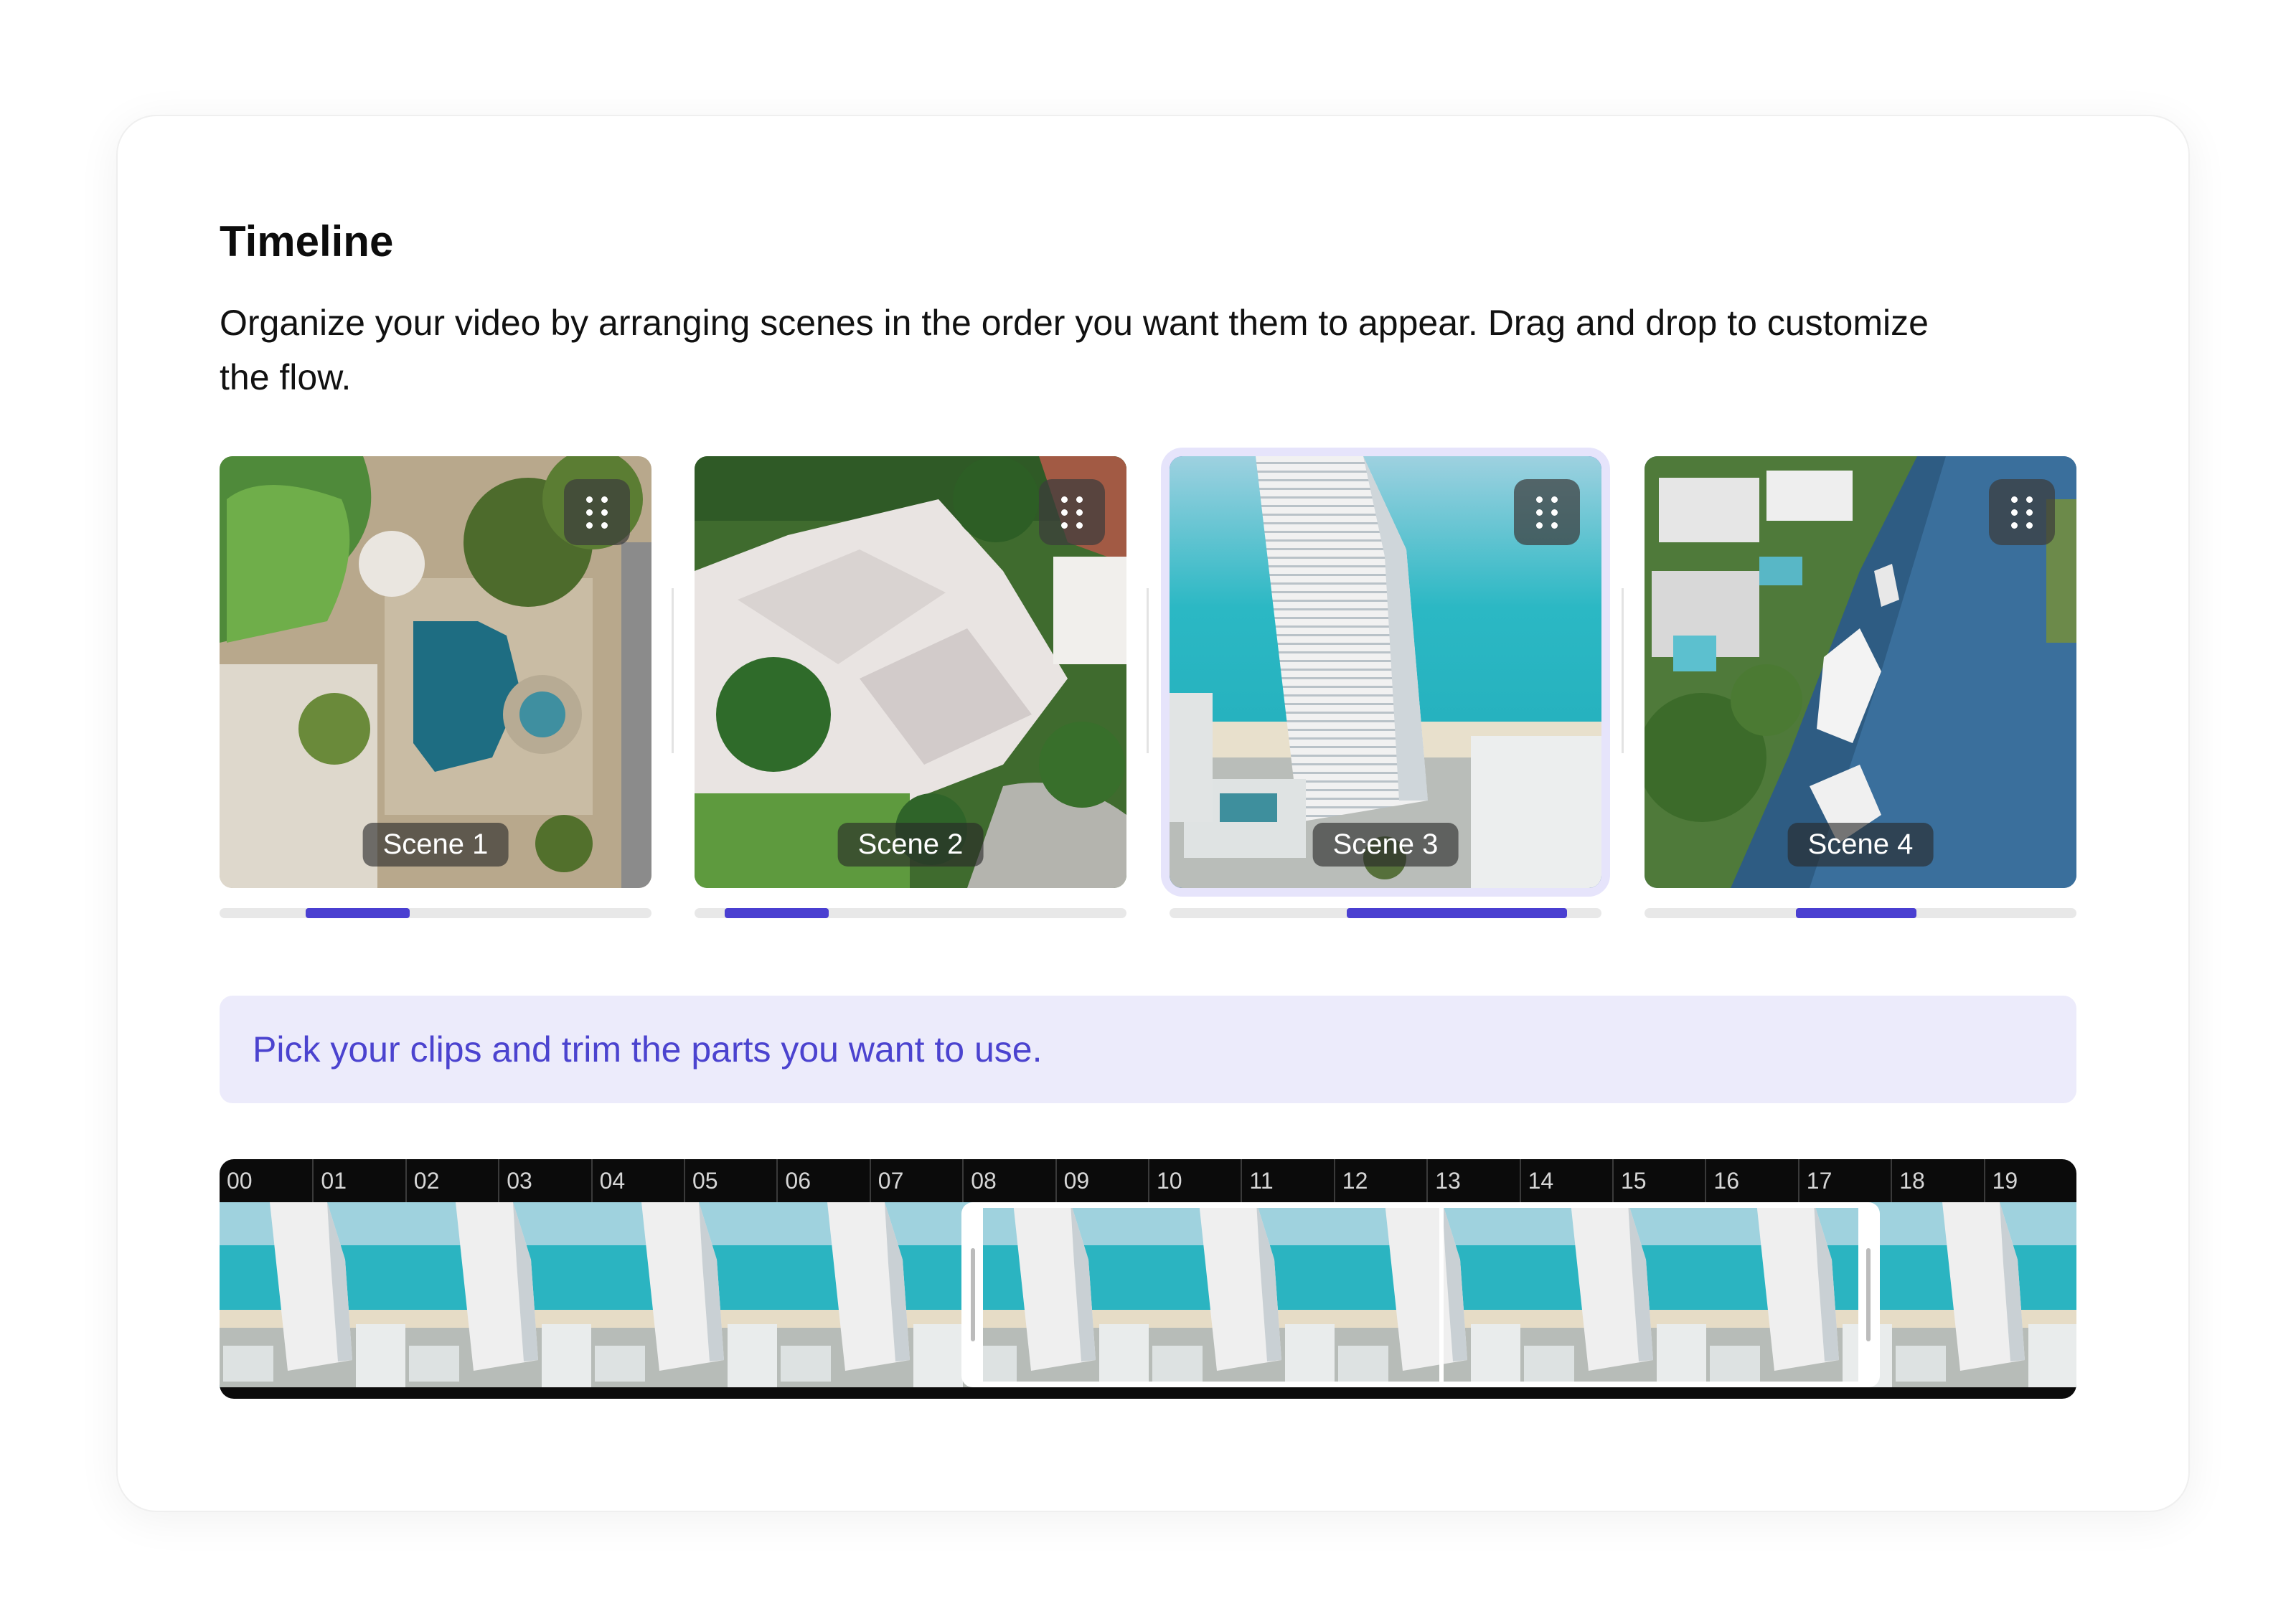 Image resolution: width=2296 pixels, height=1624 pixels. I want to click on clip-split-marker, so click(1442, 1295).